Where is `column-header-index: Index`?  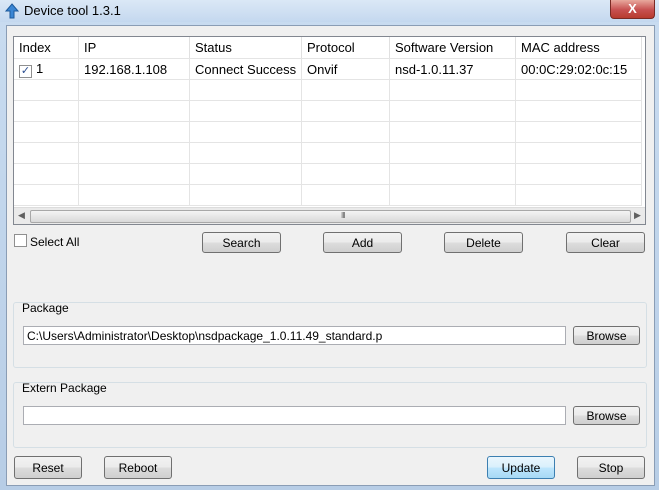 column-header-index: Index is located at coordinates (46, 48).